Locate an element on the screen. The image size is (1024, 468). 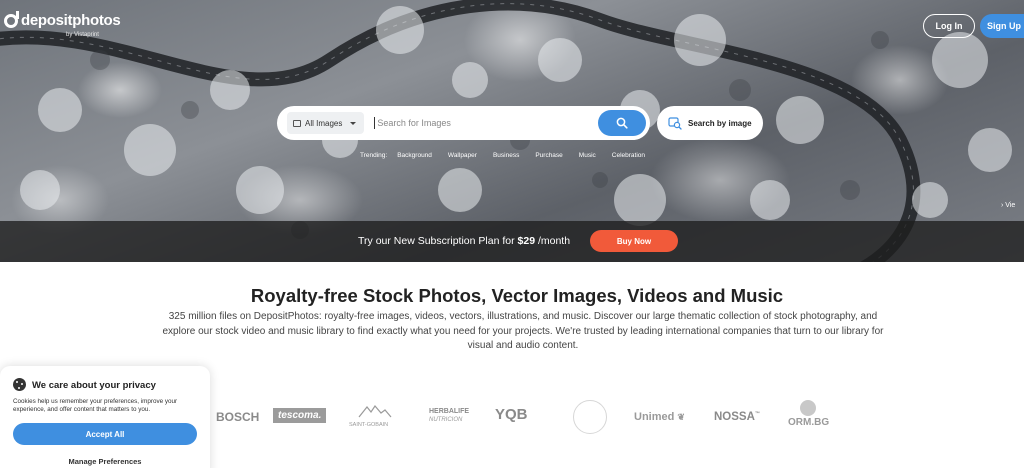
image-type-label: All Images is located at coordinates (324, 123).